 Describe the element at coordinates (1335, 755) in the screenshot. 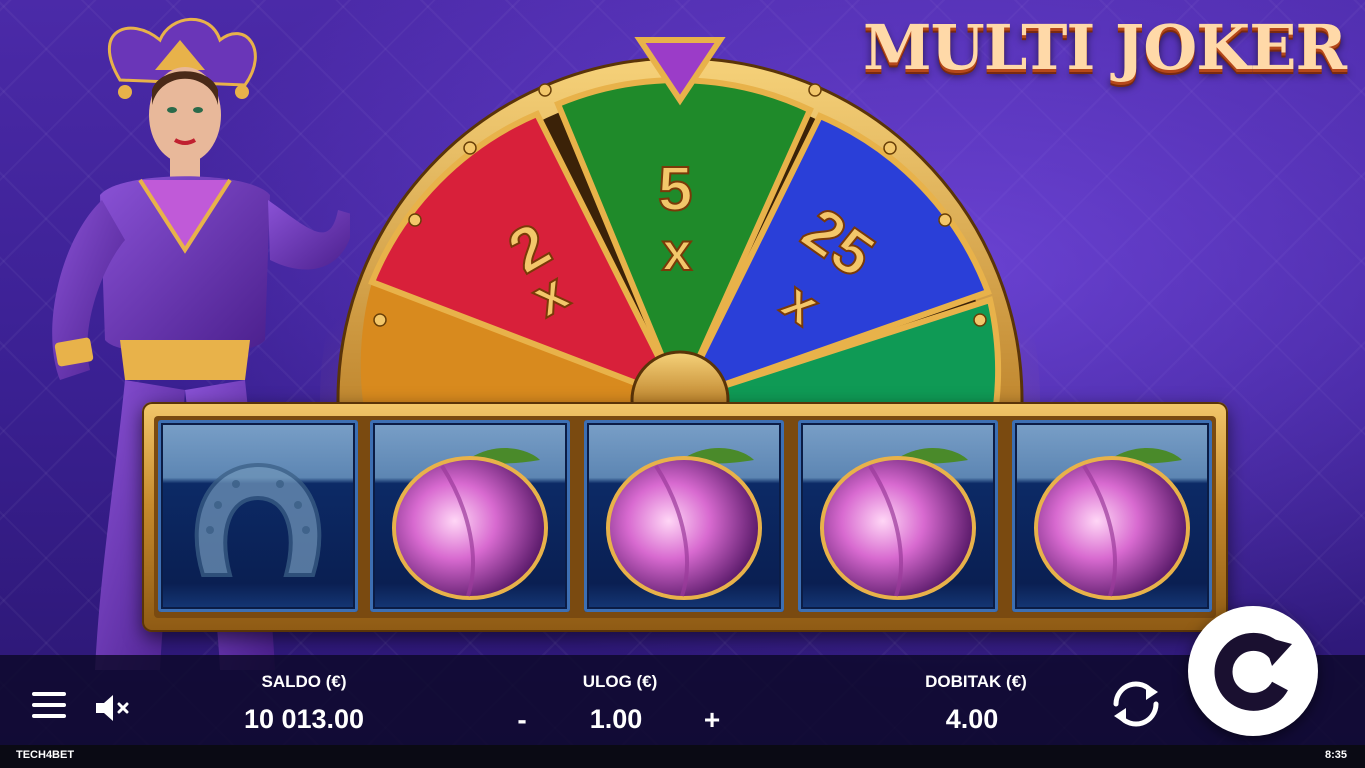

I see `clock-label: 8:35` at that location.